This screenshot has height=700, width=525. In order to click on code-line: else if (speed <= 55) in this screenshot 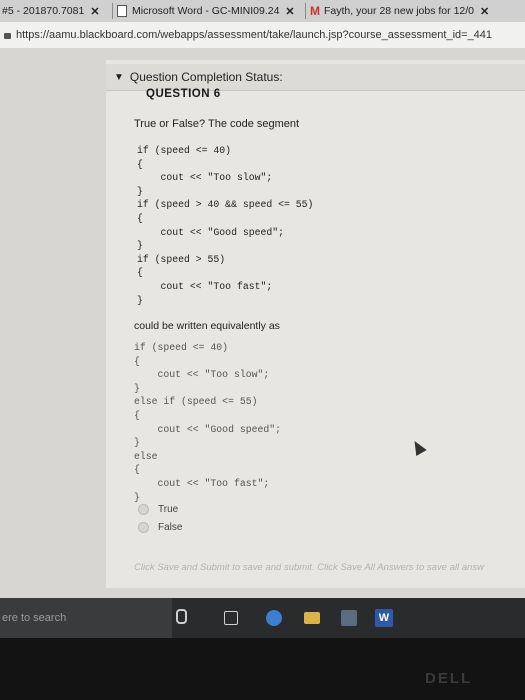, I will do `click(196, 402)`.